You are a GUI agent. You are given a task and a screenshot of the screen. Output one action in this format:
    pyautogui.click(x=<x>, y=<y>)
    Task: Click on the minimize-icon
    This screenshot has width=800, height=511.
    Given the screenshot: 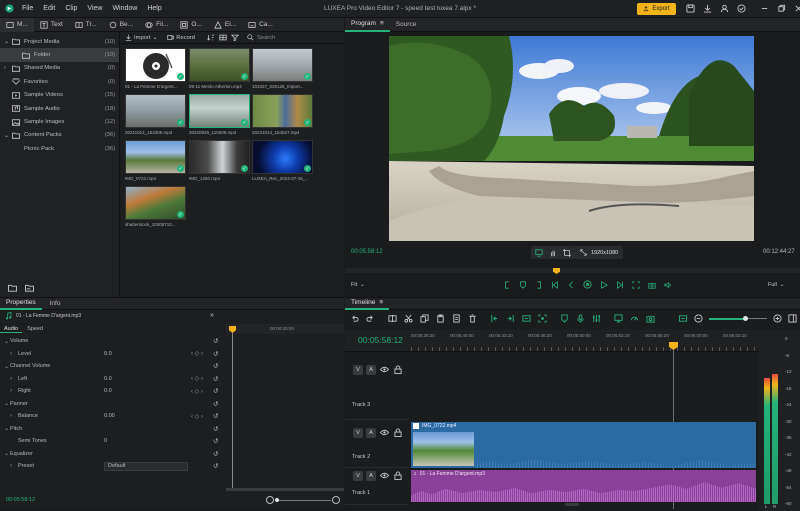 What is the action you would take?
    pyautogui.click(x=764, y=8)
    